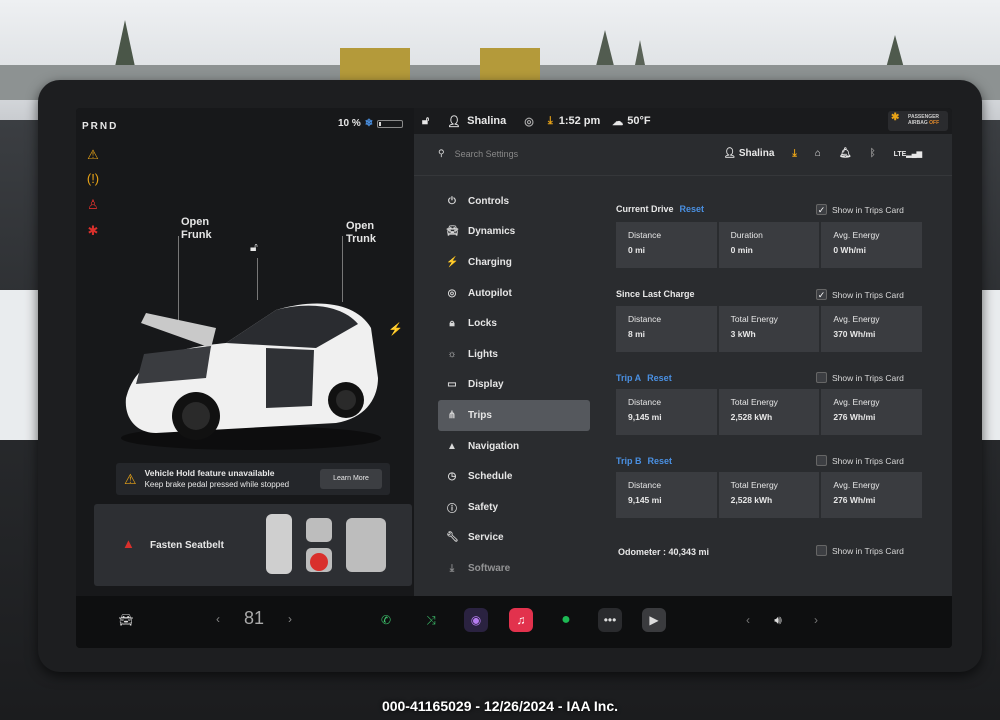 Image resolution: width=1000 pixels, height=720 pixels. What do you see at coordinates (476, 620) in the screenshot?
I see `camera-icon: ◉` at bounding box center [476, 620].